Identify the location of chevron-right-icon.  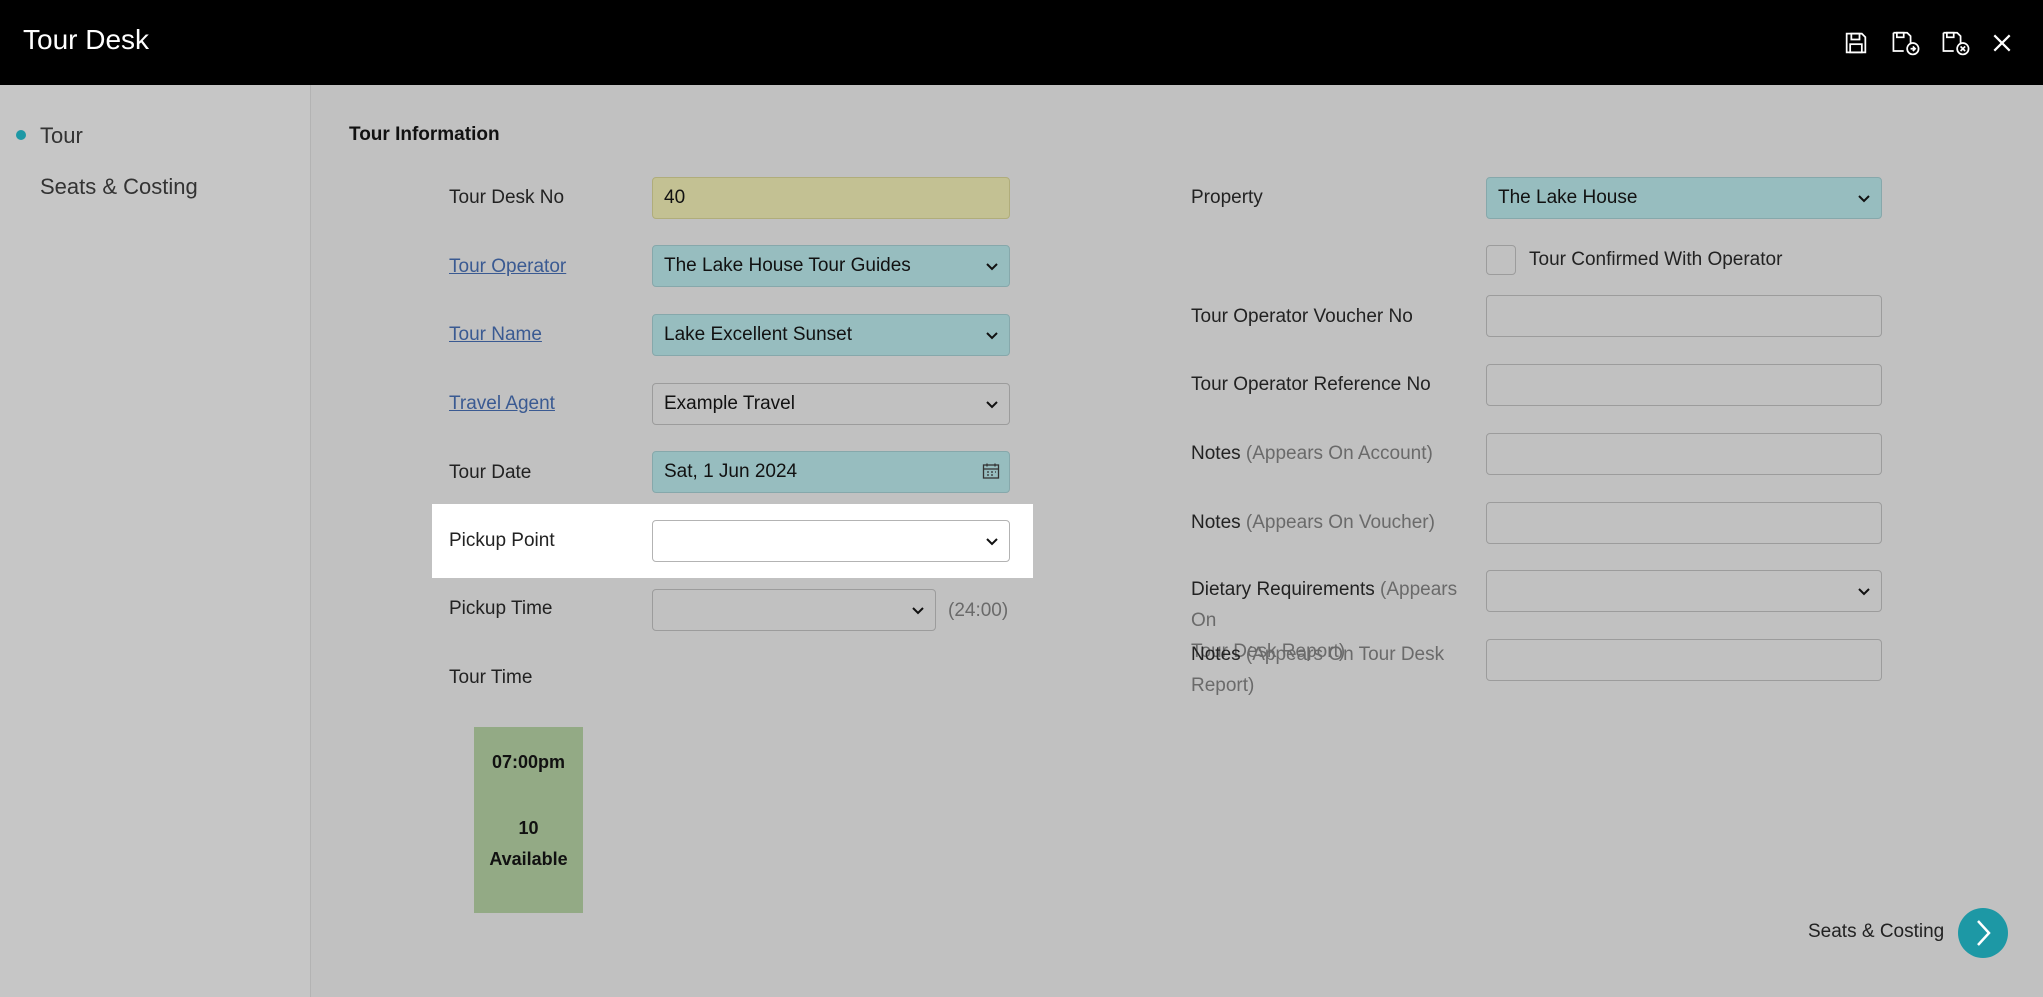
(1984, 933).